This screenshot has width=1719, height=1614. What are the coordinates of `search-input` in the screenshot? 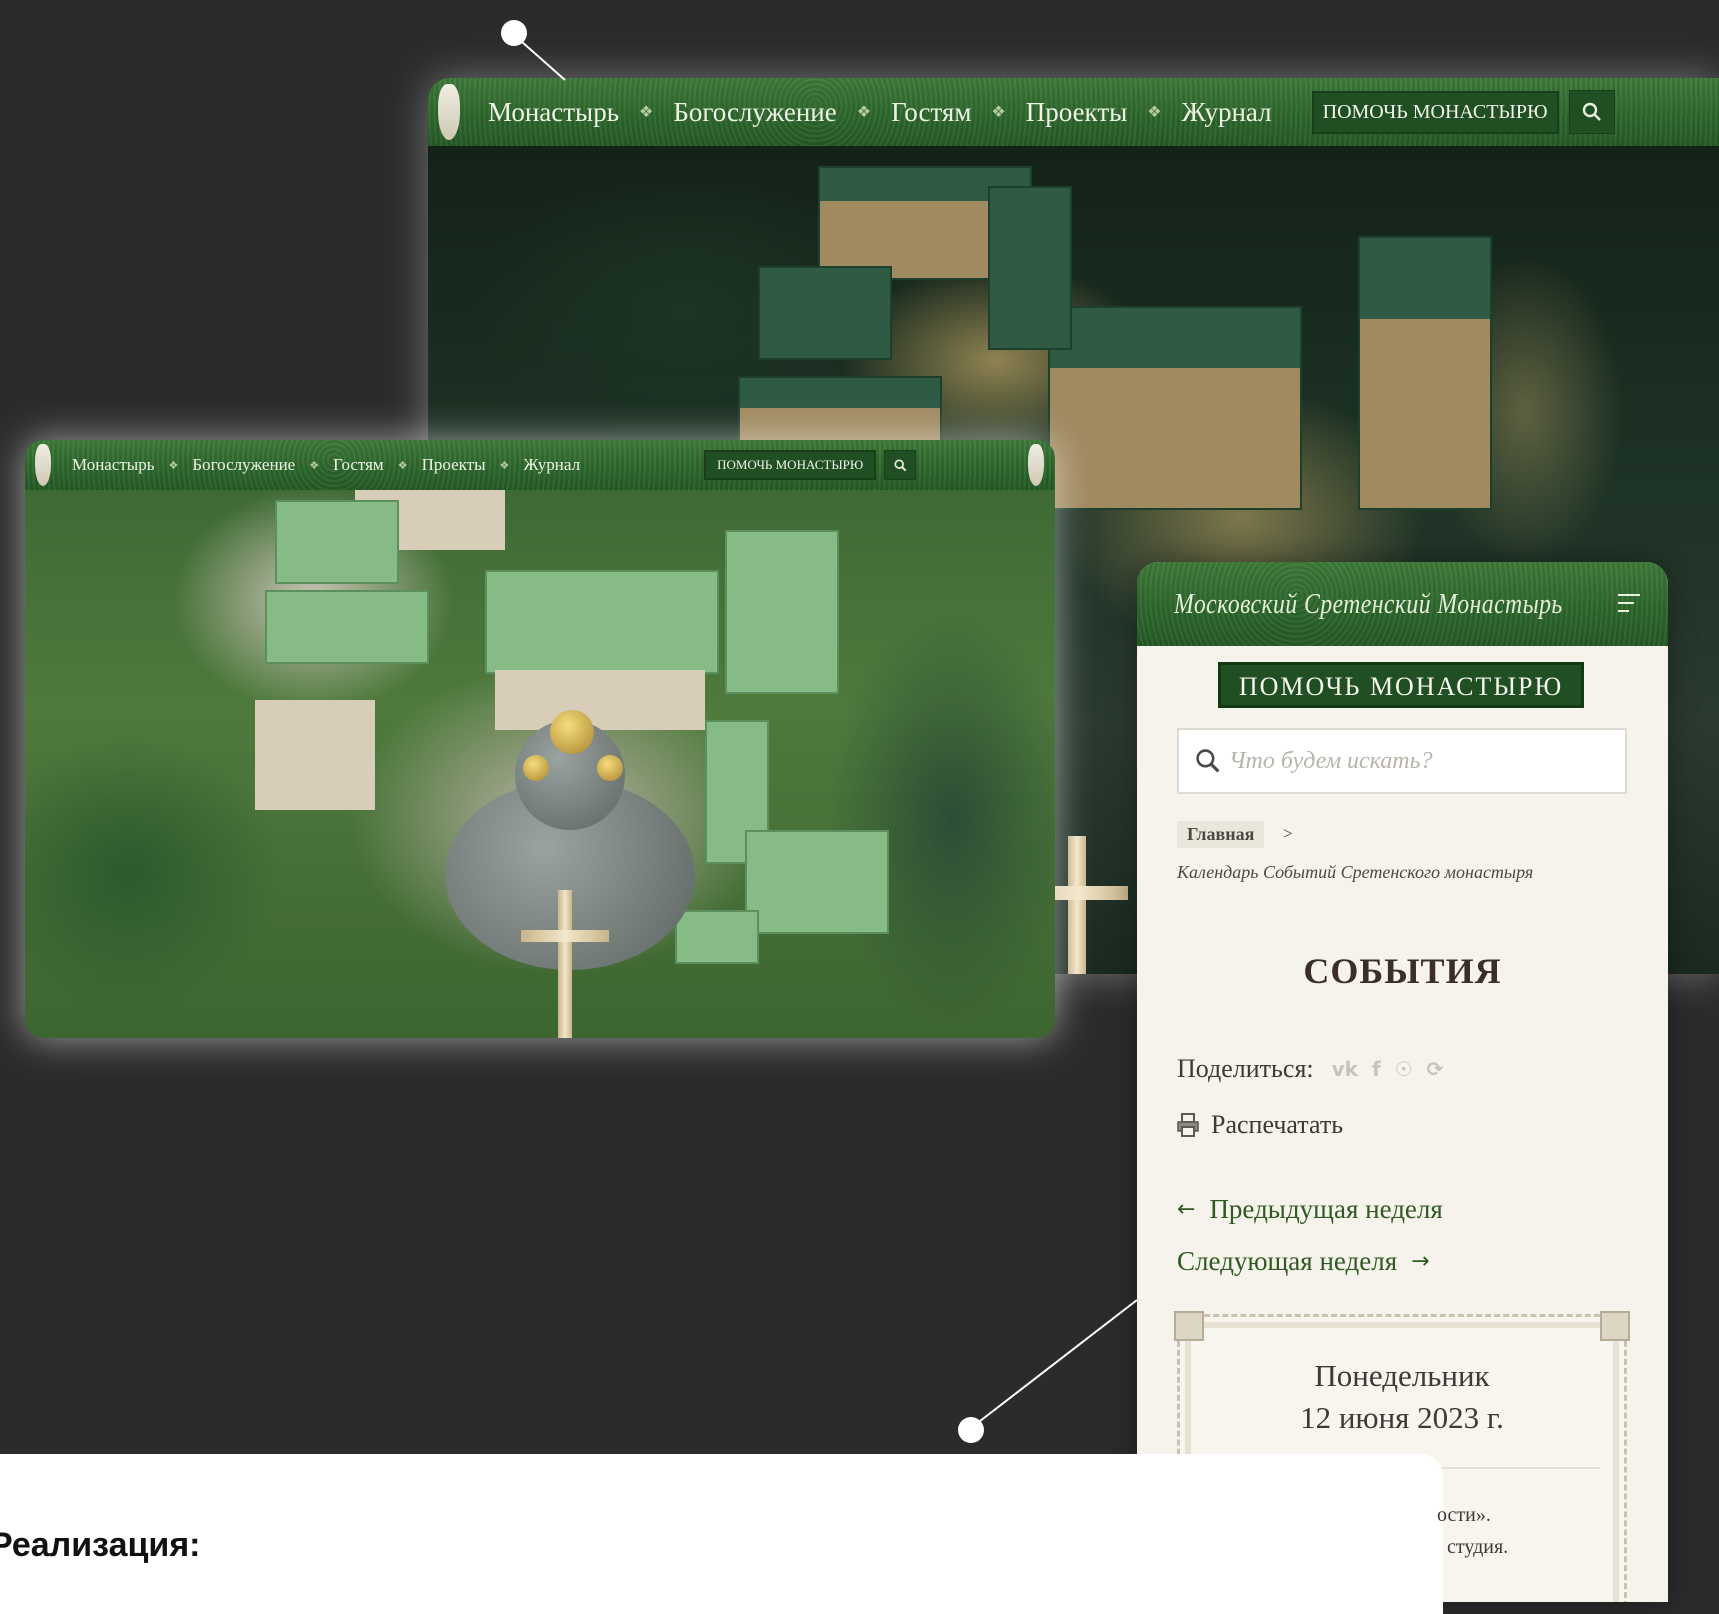 It's located at (1419, 761).